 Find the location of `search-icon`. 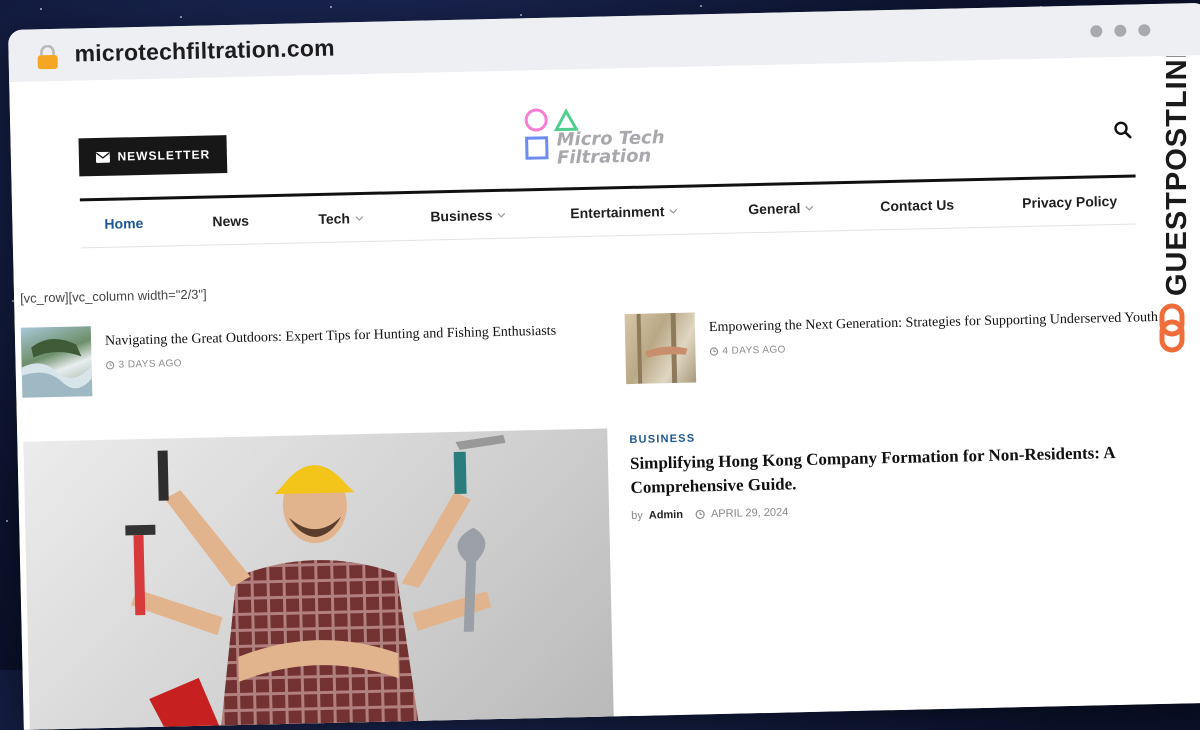

search-icon is located at coordinates (1122, 130).